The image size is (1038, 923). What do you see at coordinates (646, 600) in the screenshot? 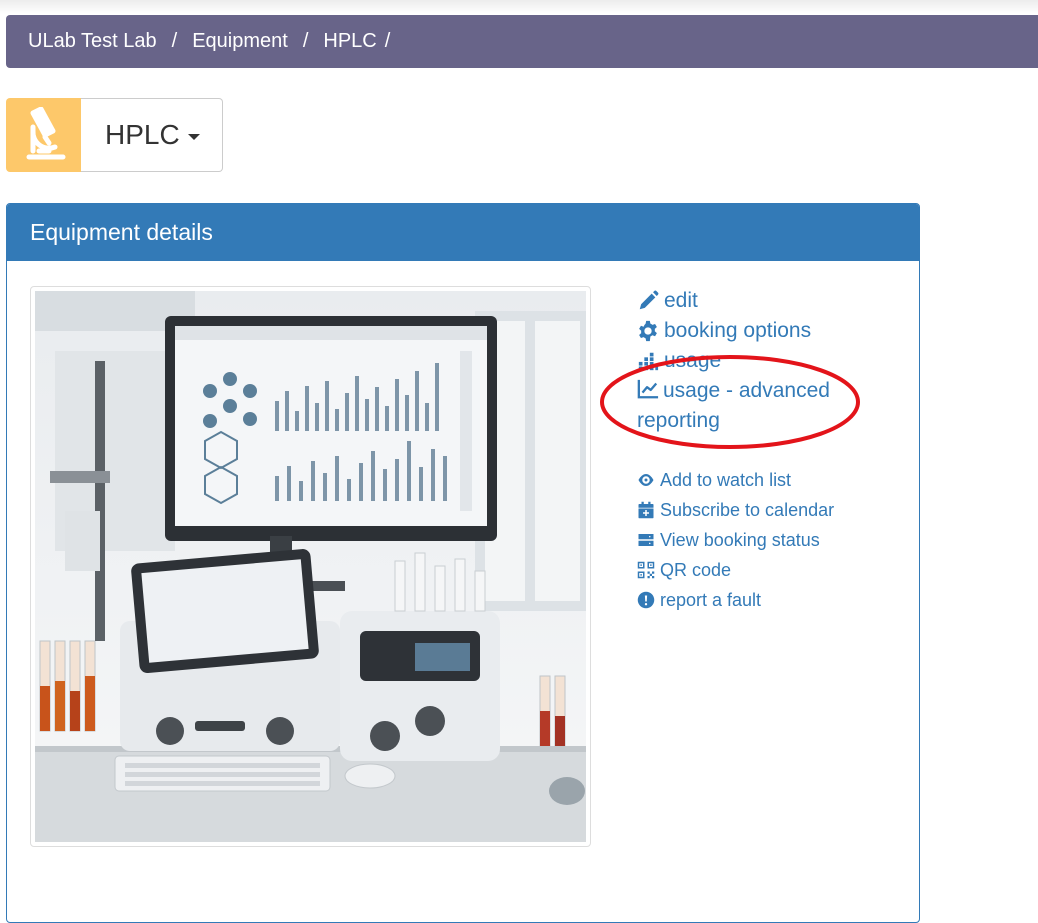
I see `exclamation-circle-icon` at bounding box center [646, 600].